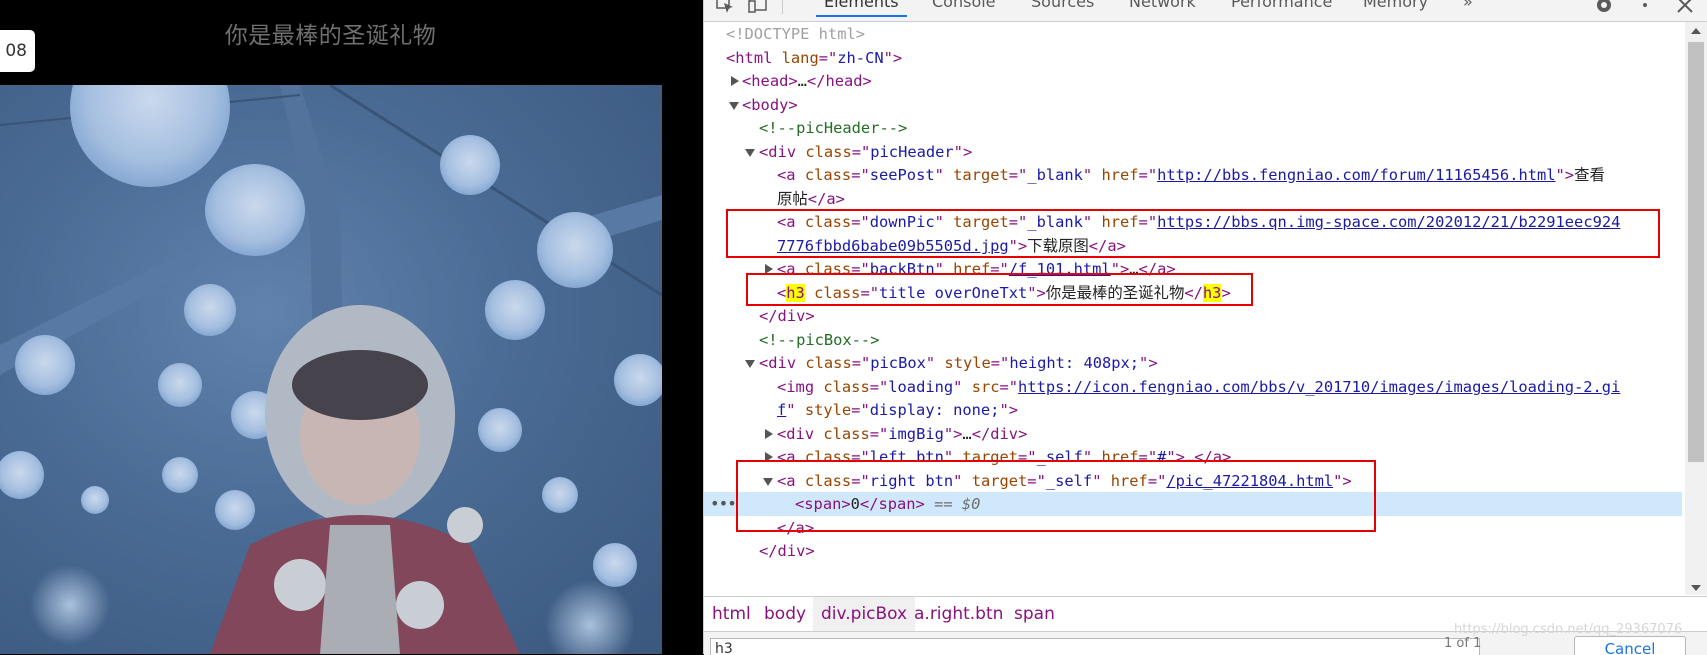 This screenshot has height=655, width=1707. What do you see at coordinates (902, 175) in the screenshot?
I see `attr-value: seePost` at bounding box center [902, 175].